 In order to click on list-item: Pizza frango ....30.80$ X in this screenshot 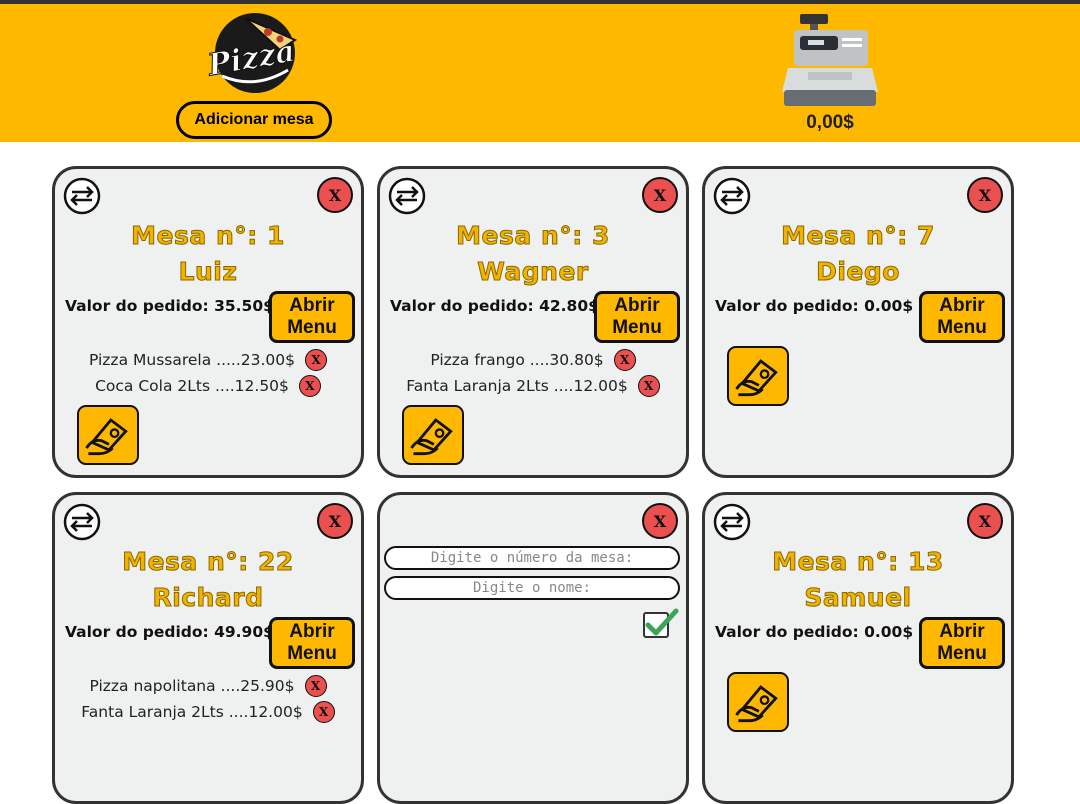, I will do `click(533, 360)`.